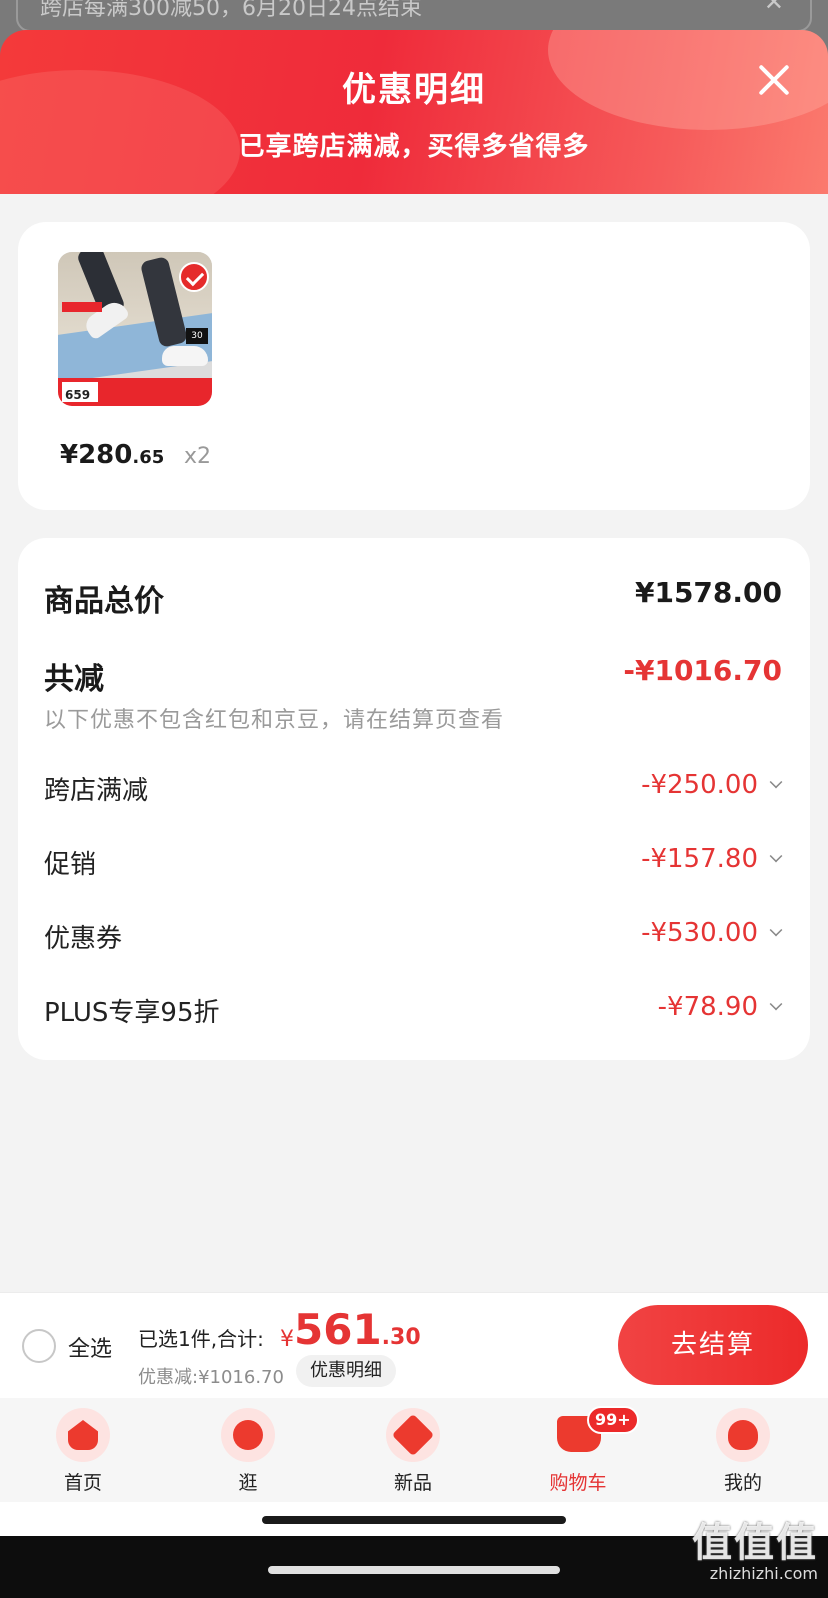 The width and height of the screenshot is (828, 1598). I want to click on thumbnail-tag: 30, so click(197, 336).